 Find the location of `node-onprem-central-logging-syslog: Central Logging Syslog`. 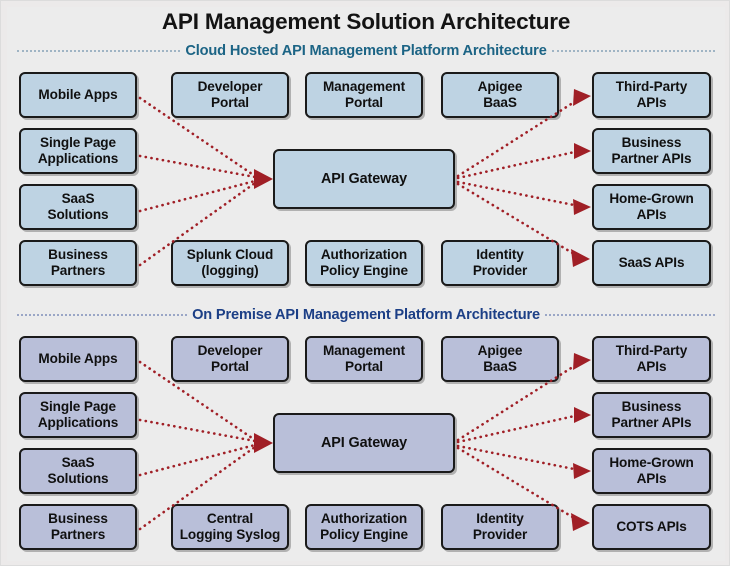

node-onprem-central-logging-syslog: Central Logging Syslog is located at coordinates (230, 527).